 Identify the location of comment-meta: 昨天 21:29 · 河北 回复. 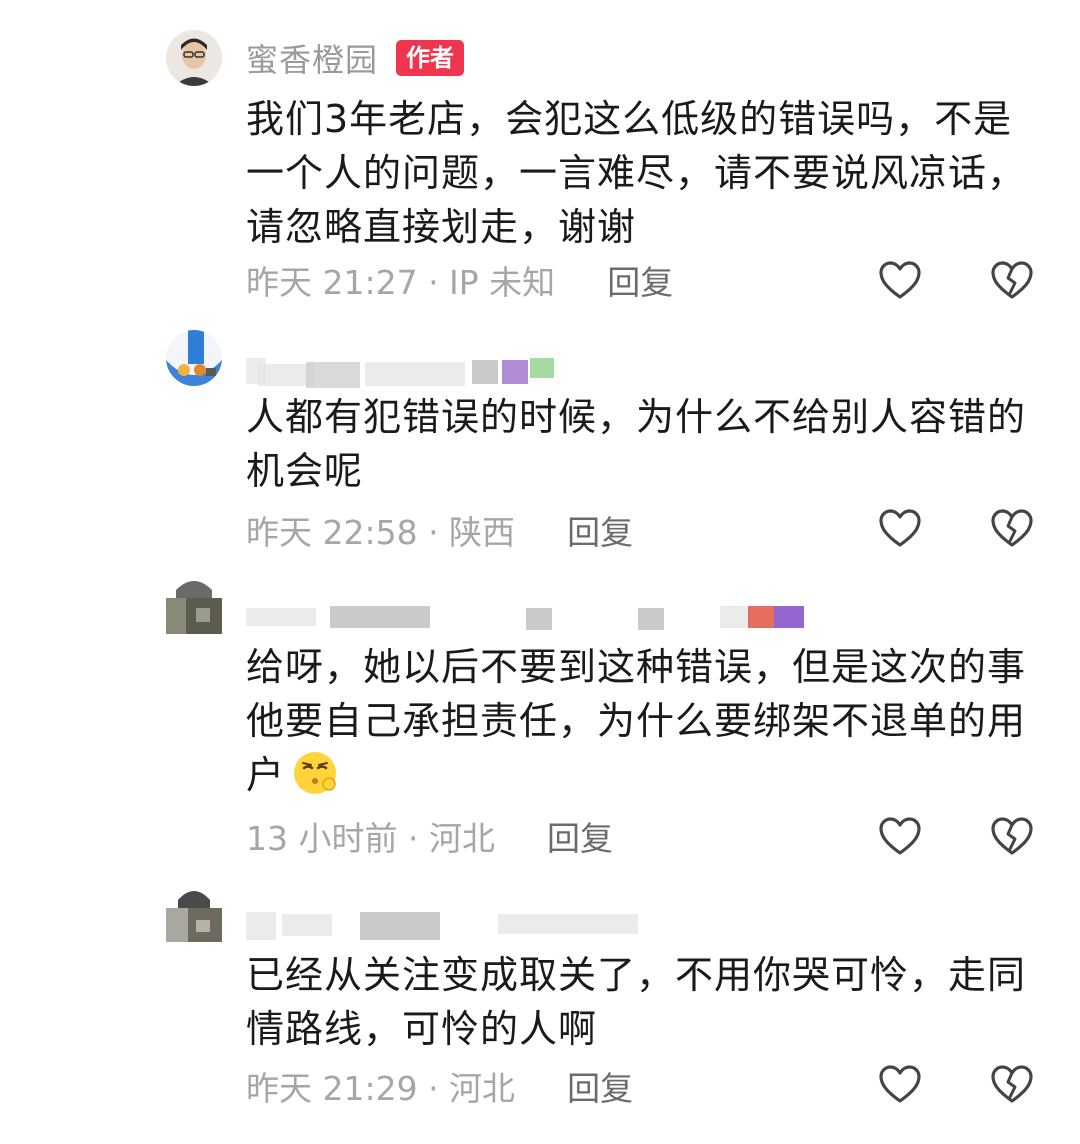
(439, 1086).